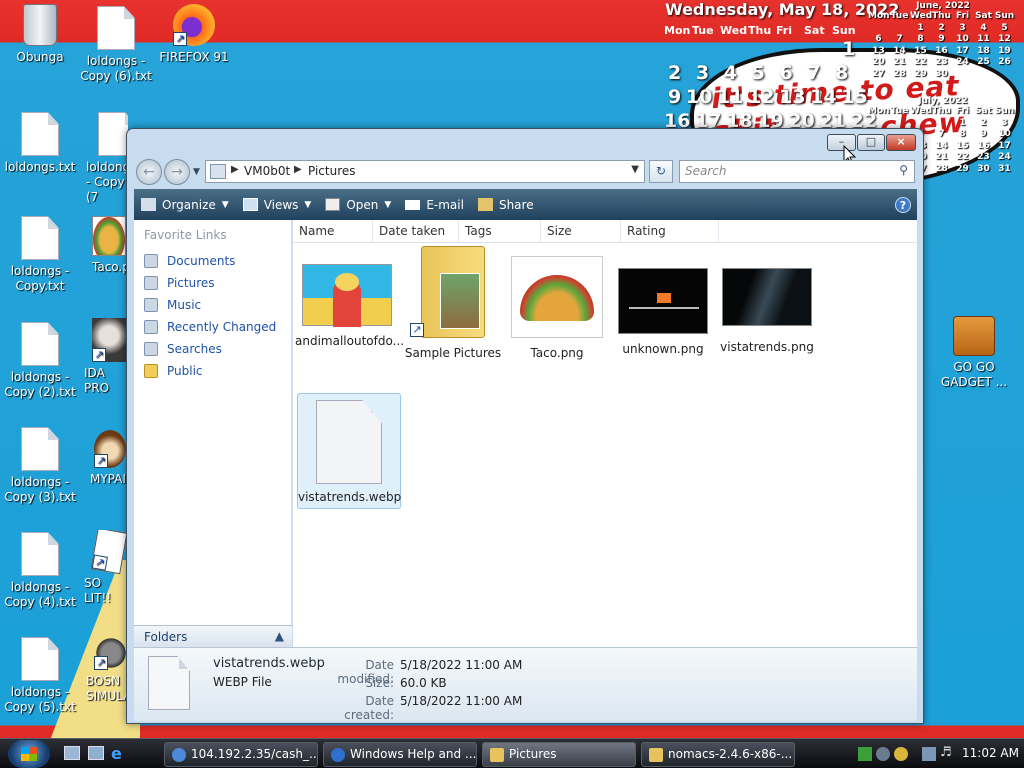 The width and height of the screenshot is (1024, 768). Describe the element at coordinates (212, 327) in the screenshot. I see `nav-recently-changed: Recently Changed` at that location.